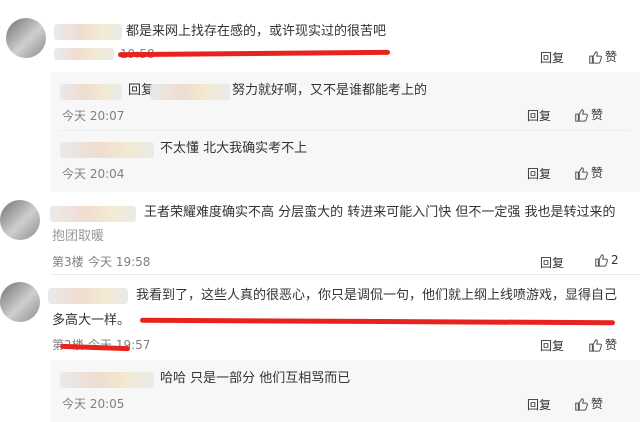  What do you see at coordinates (91, 320) in the screenshot?
I see `comment-text-cont: 多高大一样。` at bounding box center [91, 320].